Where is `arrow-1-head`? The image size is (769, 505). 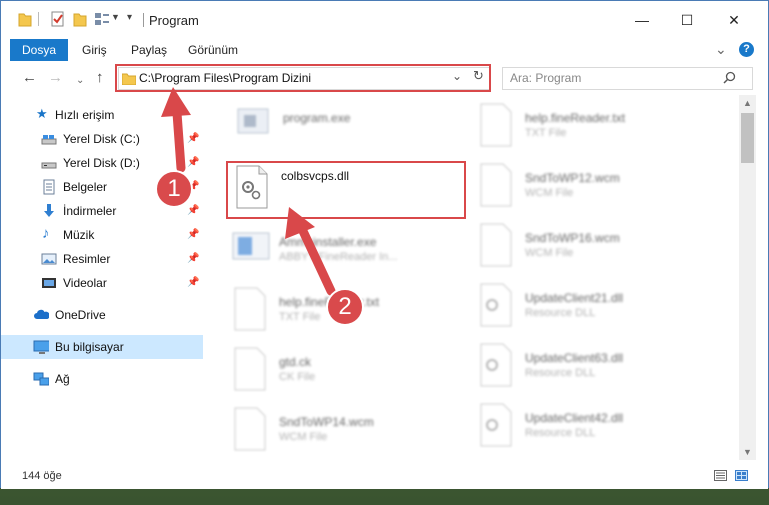 arrow-1-head is located at coordinates (176, 102).